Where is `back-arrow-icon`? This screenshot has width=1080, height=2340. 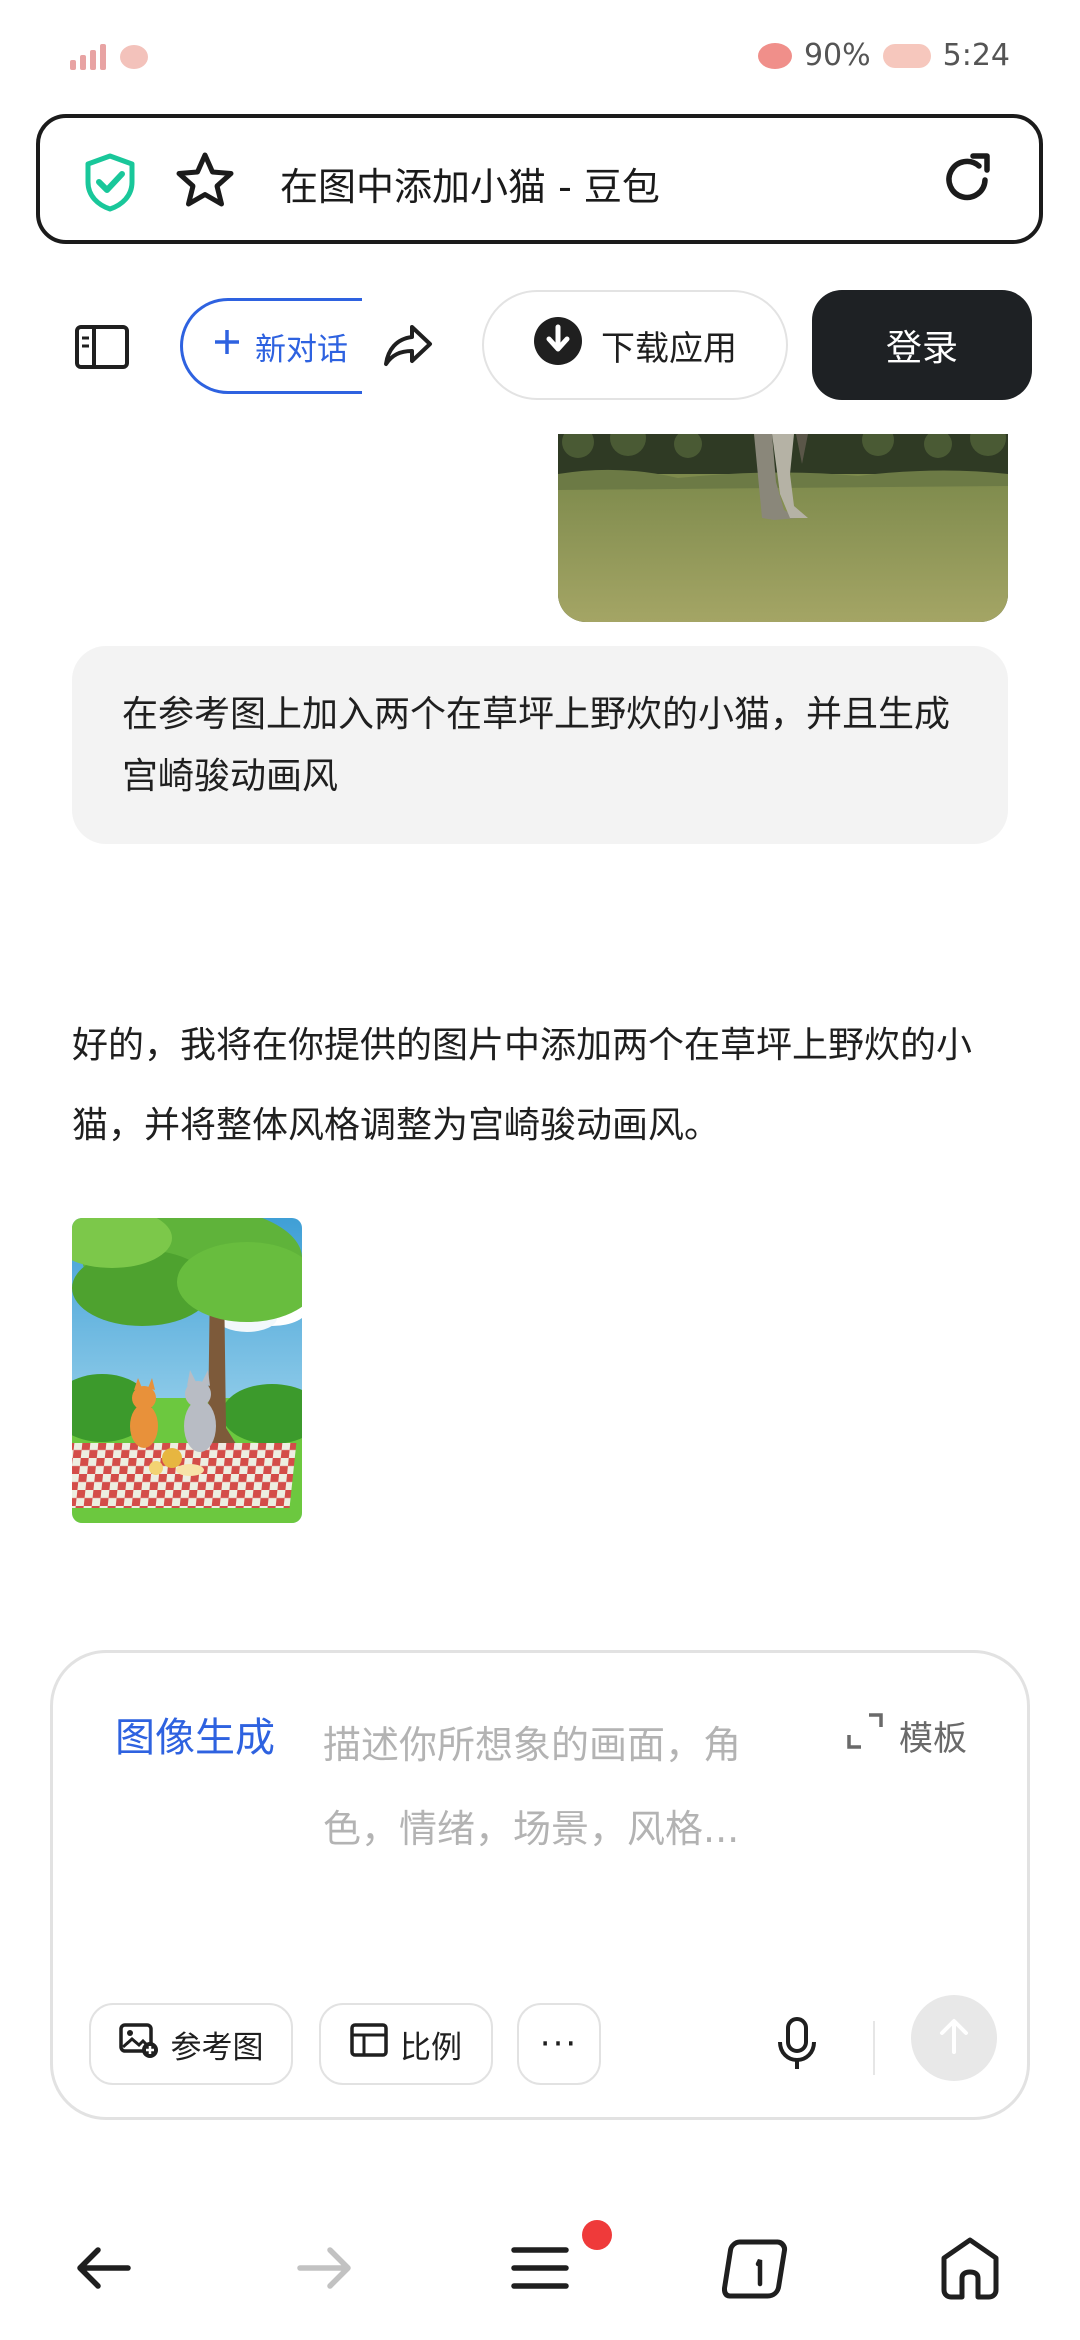 back-arrow-icon is located at coordinates (104, 2270).